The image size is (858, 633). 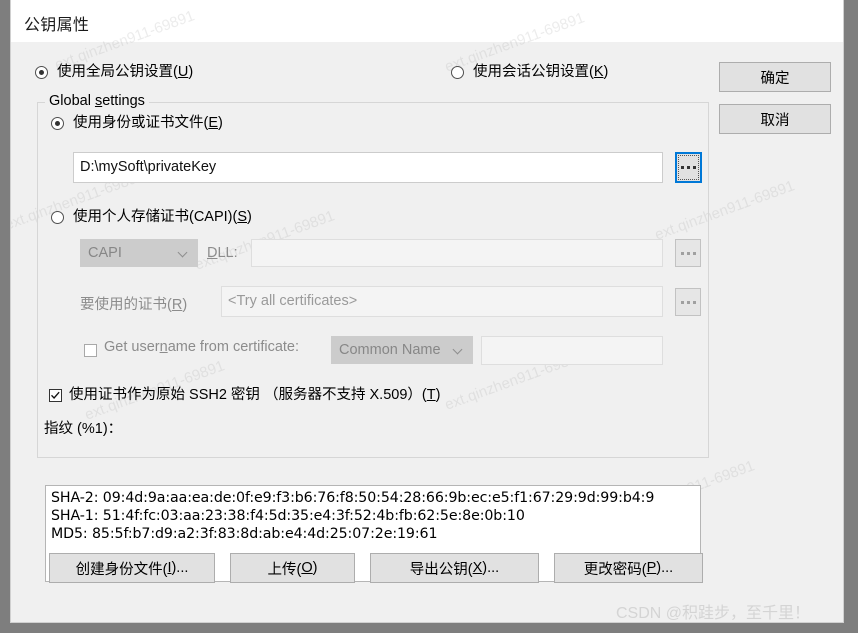 I want to click on browse-identity-file-button, so click(x=688, y=167).